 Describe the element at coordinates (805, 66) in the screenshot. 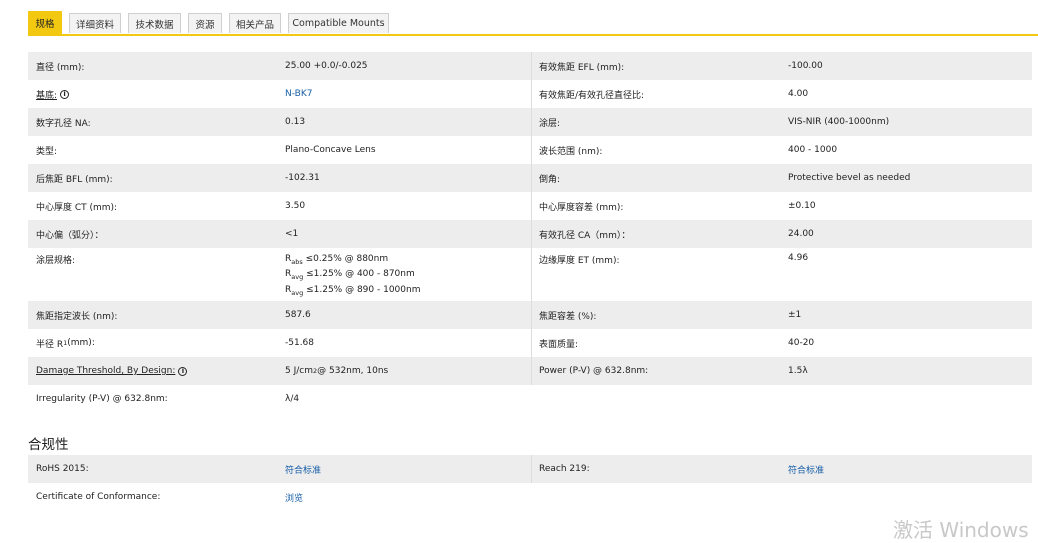

I see `spec-value: -100.00` at that location.